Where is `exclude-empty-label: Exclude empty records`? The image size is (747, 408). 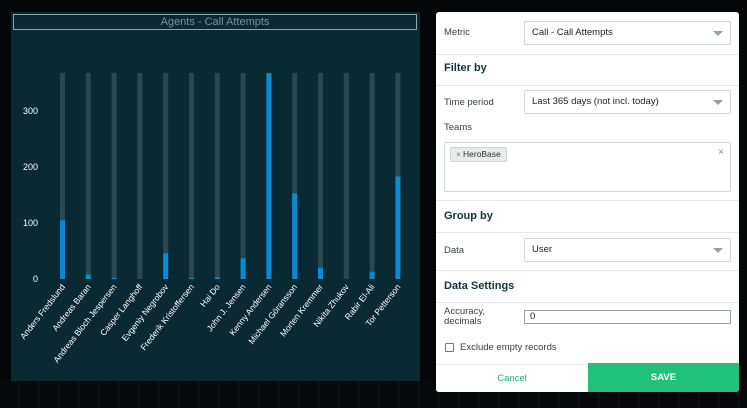 exclude-empty-label: Exclude empty records is located at coordinates (508, 347).